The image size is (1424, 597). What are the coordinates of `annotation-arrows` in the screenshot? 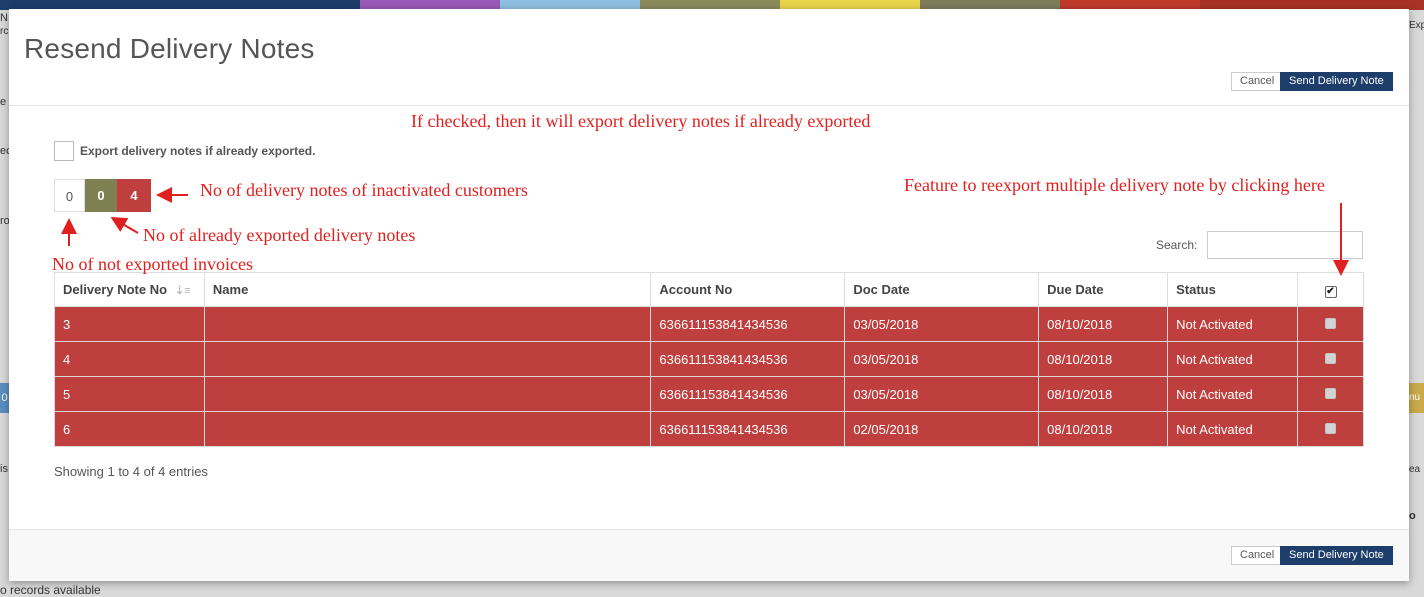 It's located at (705, 231).